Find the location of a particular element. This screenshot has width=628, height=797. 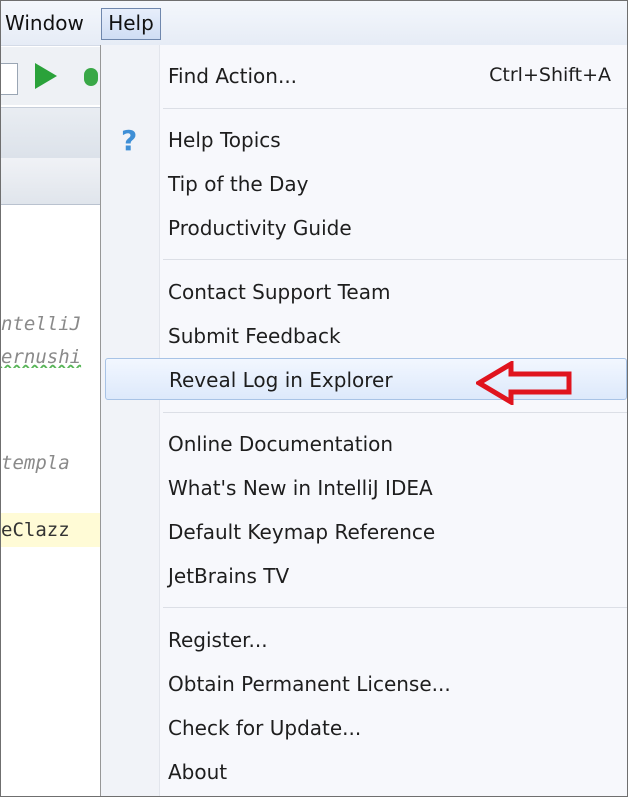

menu-item-contact-support: Contact Support Team is located at coordinates (366, 292).